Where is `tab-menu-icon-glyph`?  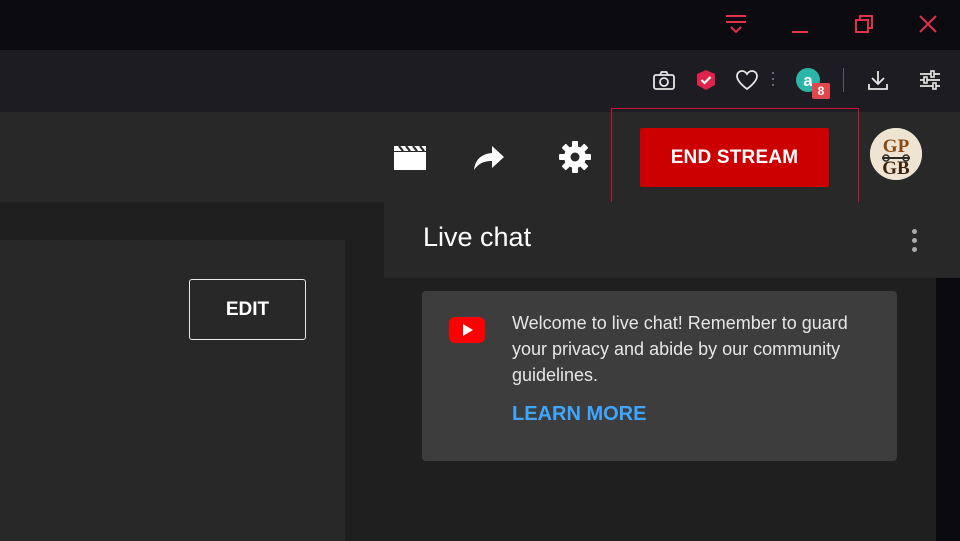
tab-menu-icon-glyph is located at coordinates (736, 24).